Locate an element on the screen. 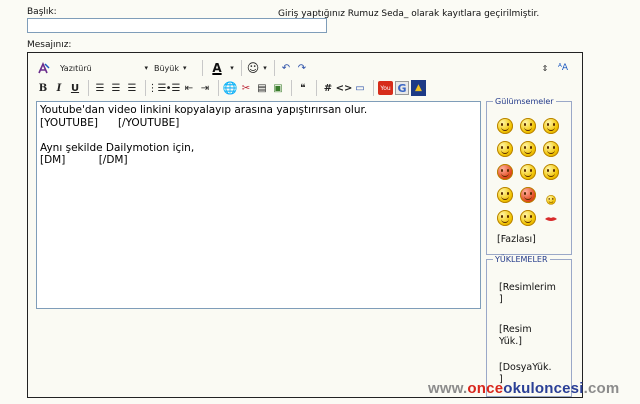 This screenshot has width=640, height=404. insert-image-icon: ▣ is located at coordinates (278, 88).